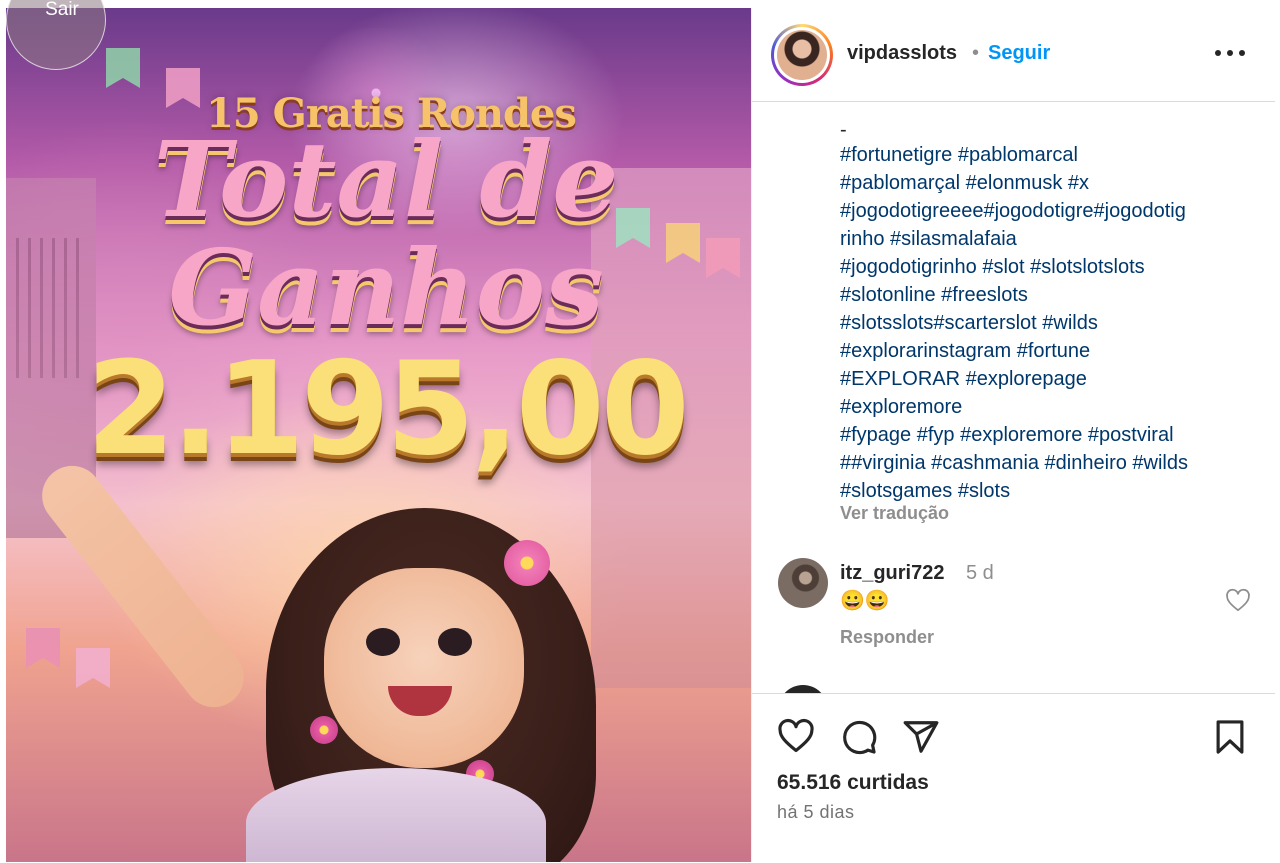 The image size is (1280, 863). I want to click on hashtag-line: #exploremore, so click(1047, 407).